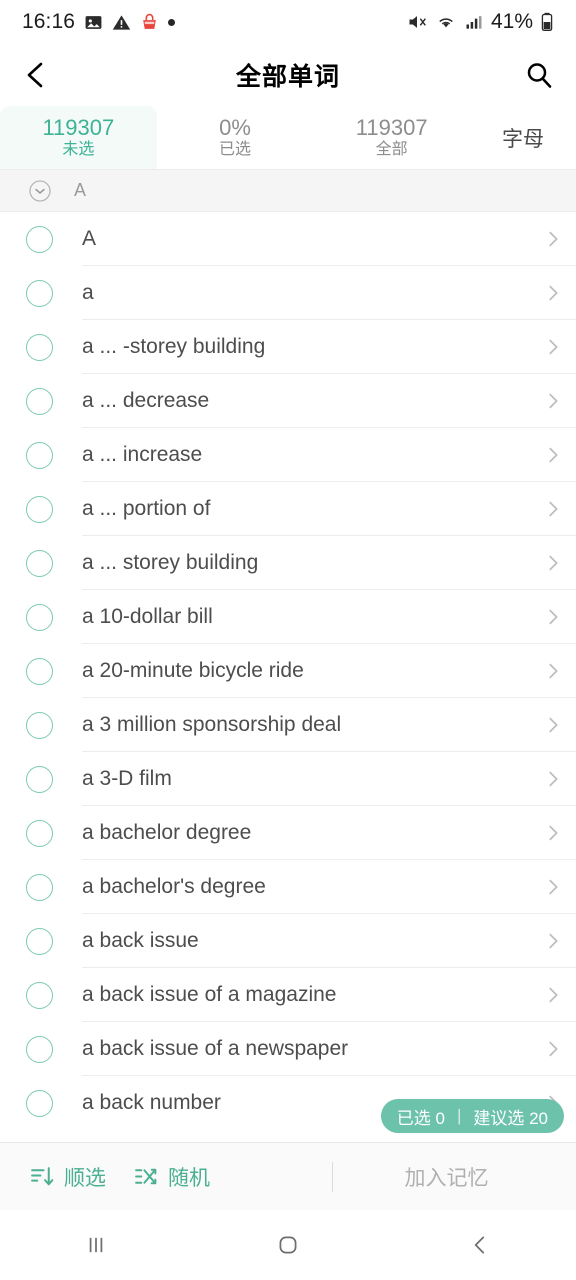 Image resolution: width=576 pixels, height=1280 pixels. Describe the element at coordinates (391, 150) in the screenshot. I see `tab-all-label: 全部` at that location.